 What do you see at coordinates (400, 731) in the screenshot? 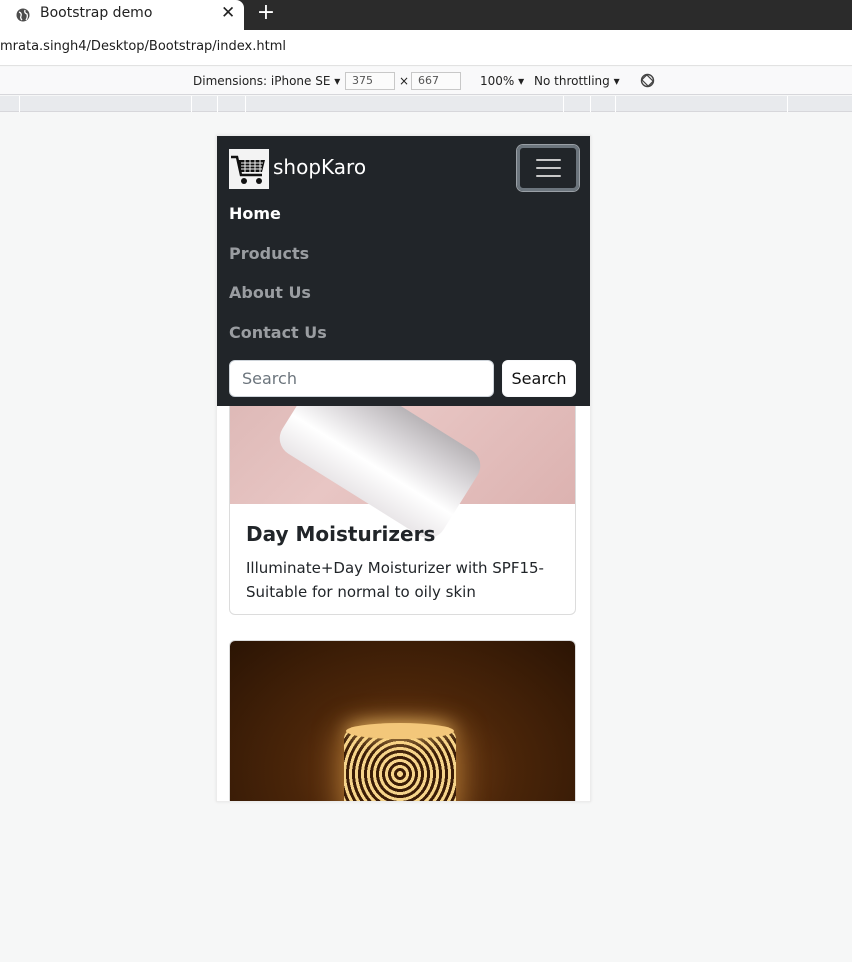
I see `candle-glow` at bounding box center [400, 731].